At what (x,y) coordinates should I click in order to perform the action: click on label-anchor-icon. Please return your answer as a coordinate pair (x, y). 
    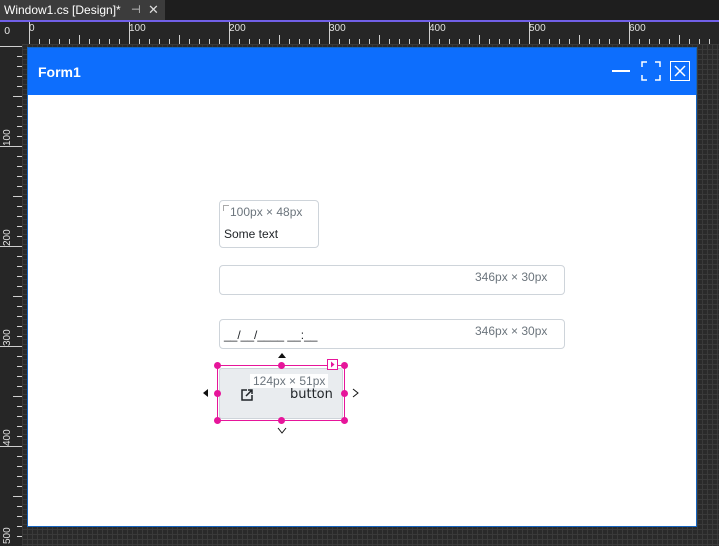
    Looking at the image, I should click on (226, 208).